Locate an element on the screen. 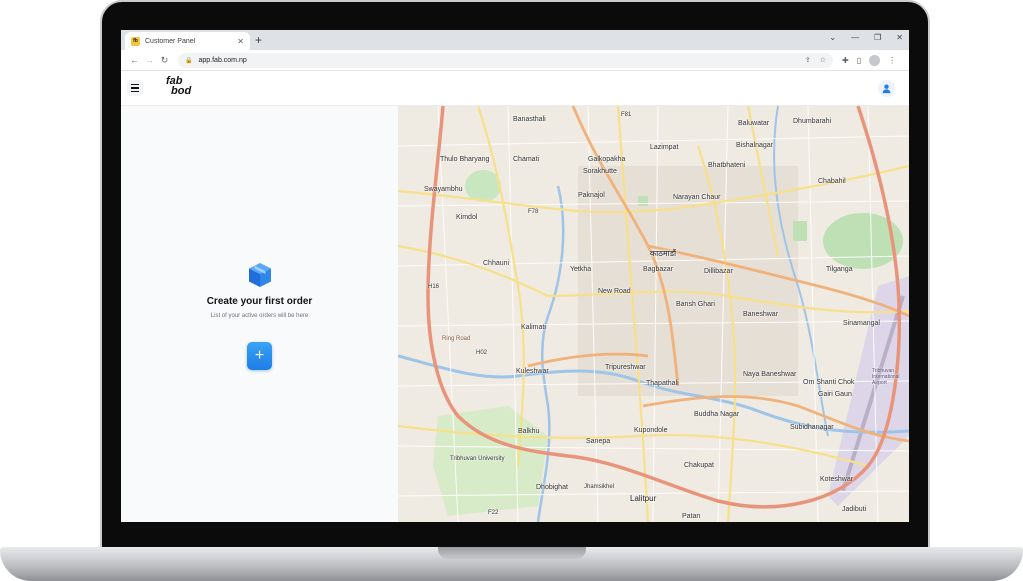  map-label: Sinamangal is located at coordinates (861, 323).